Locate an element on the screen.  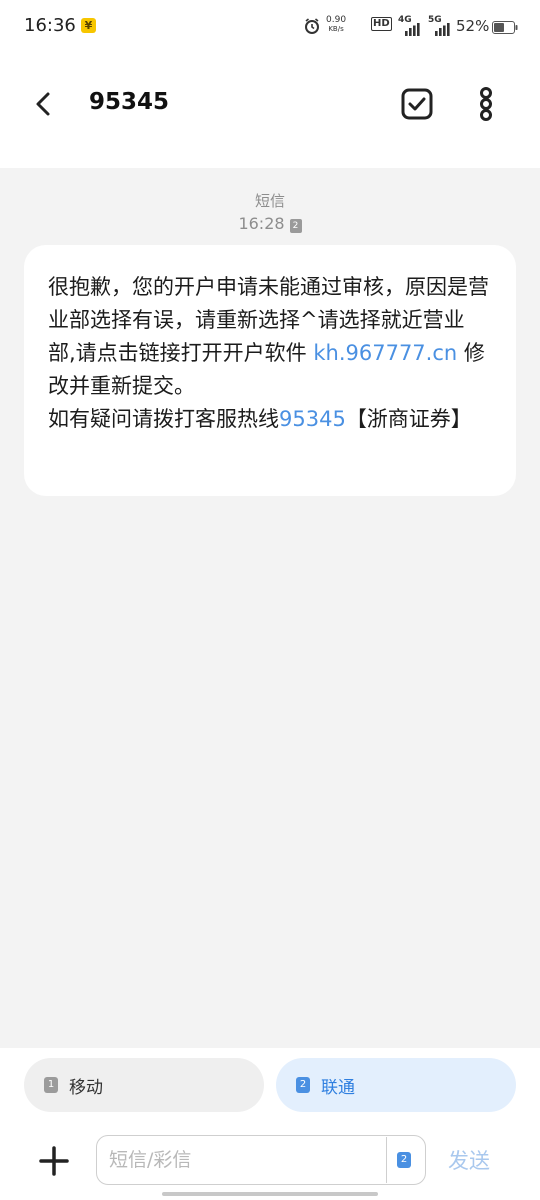
back-arrow-icon is located at coordinates (44, 104).